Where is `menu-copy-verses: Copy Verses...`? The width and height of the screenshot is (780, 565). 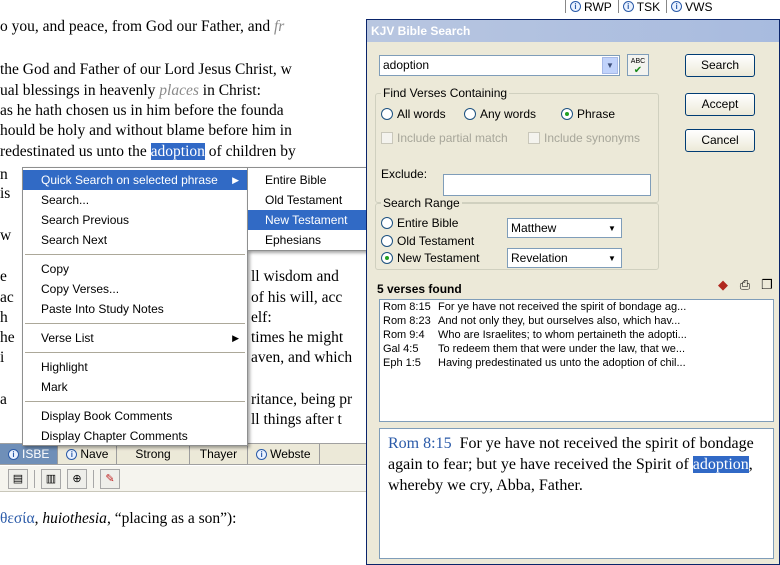
menu-copy-verses: Copy Verses... is located at coordinates (135, 289).